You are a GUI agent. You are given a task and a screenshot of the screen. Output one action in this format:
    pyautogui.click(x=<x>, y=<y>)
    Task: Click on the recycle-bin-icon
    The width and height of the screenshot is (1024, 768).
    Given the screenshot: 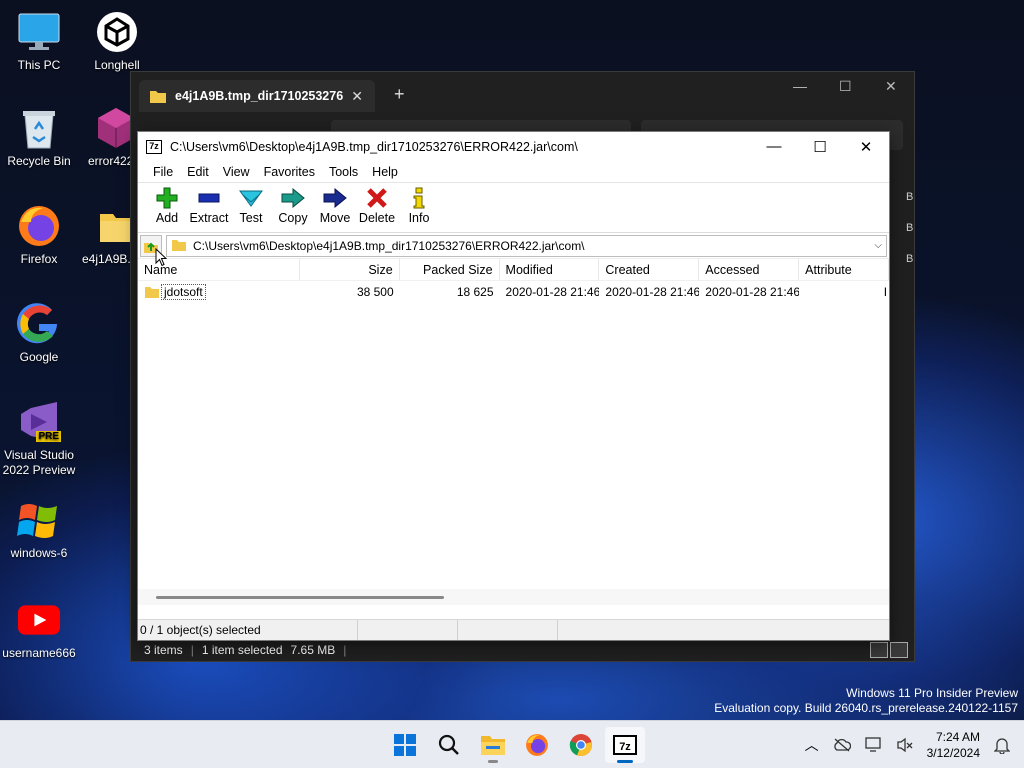 What is the action you would take?
    pyautogui.click(x=39, y=128)
    